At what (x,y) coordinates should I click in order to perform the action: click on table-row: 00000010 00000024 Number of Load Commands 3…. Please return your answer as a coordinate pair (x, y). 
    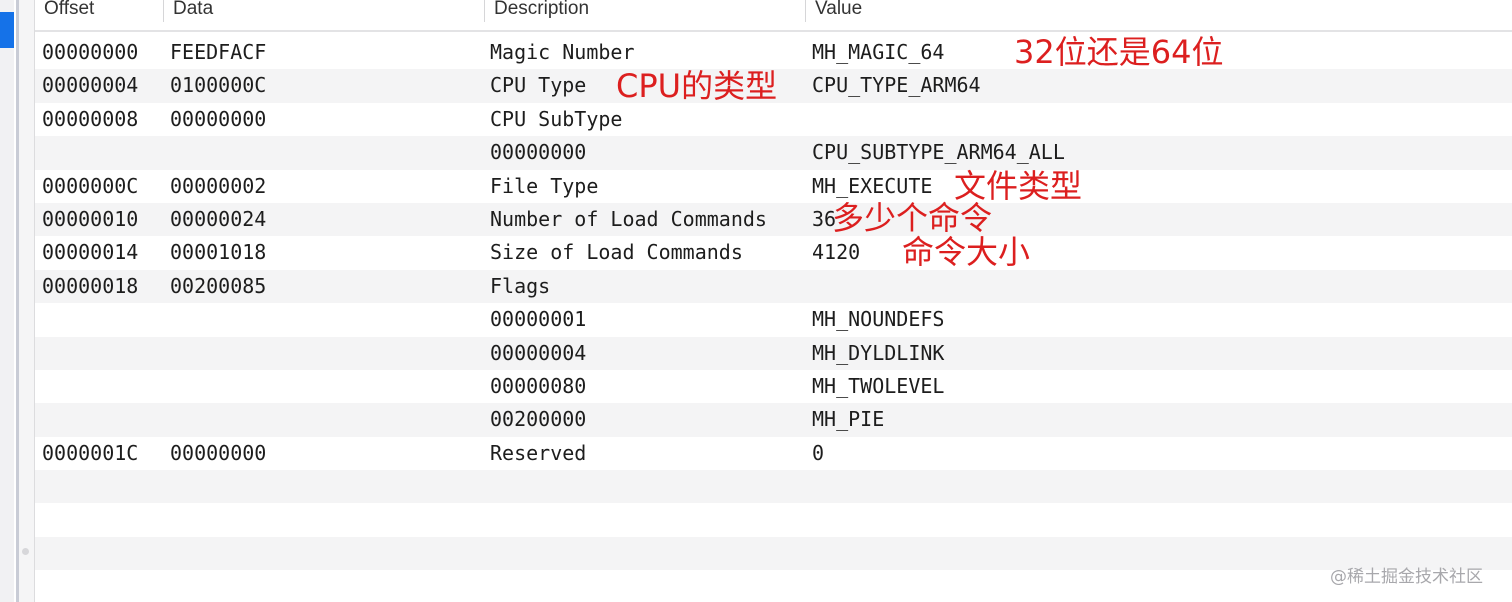
    Looking at the image, I should click on (773, 219).